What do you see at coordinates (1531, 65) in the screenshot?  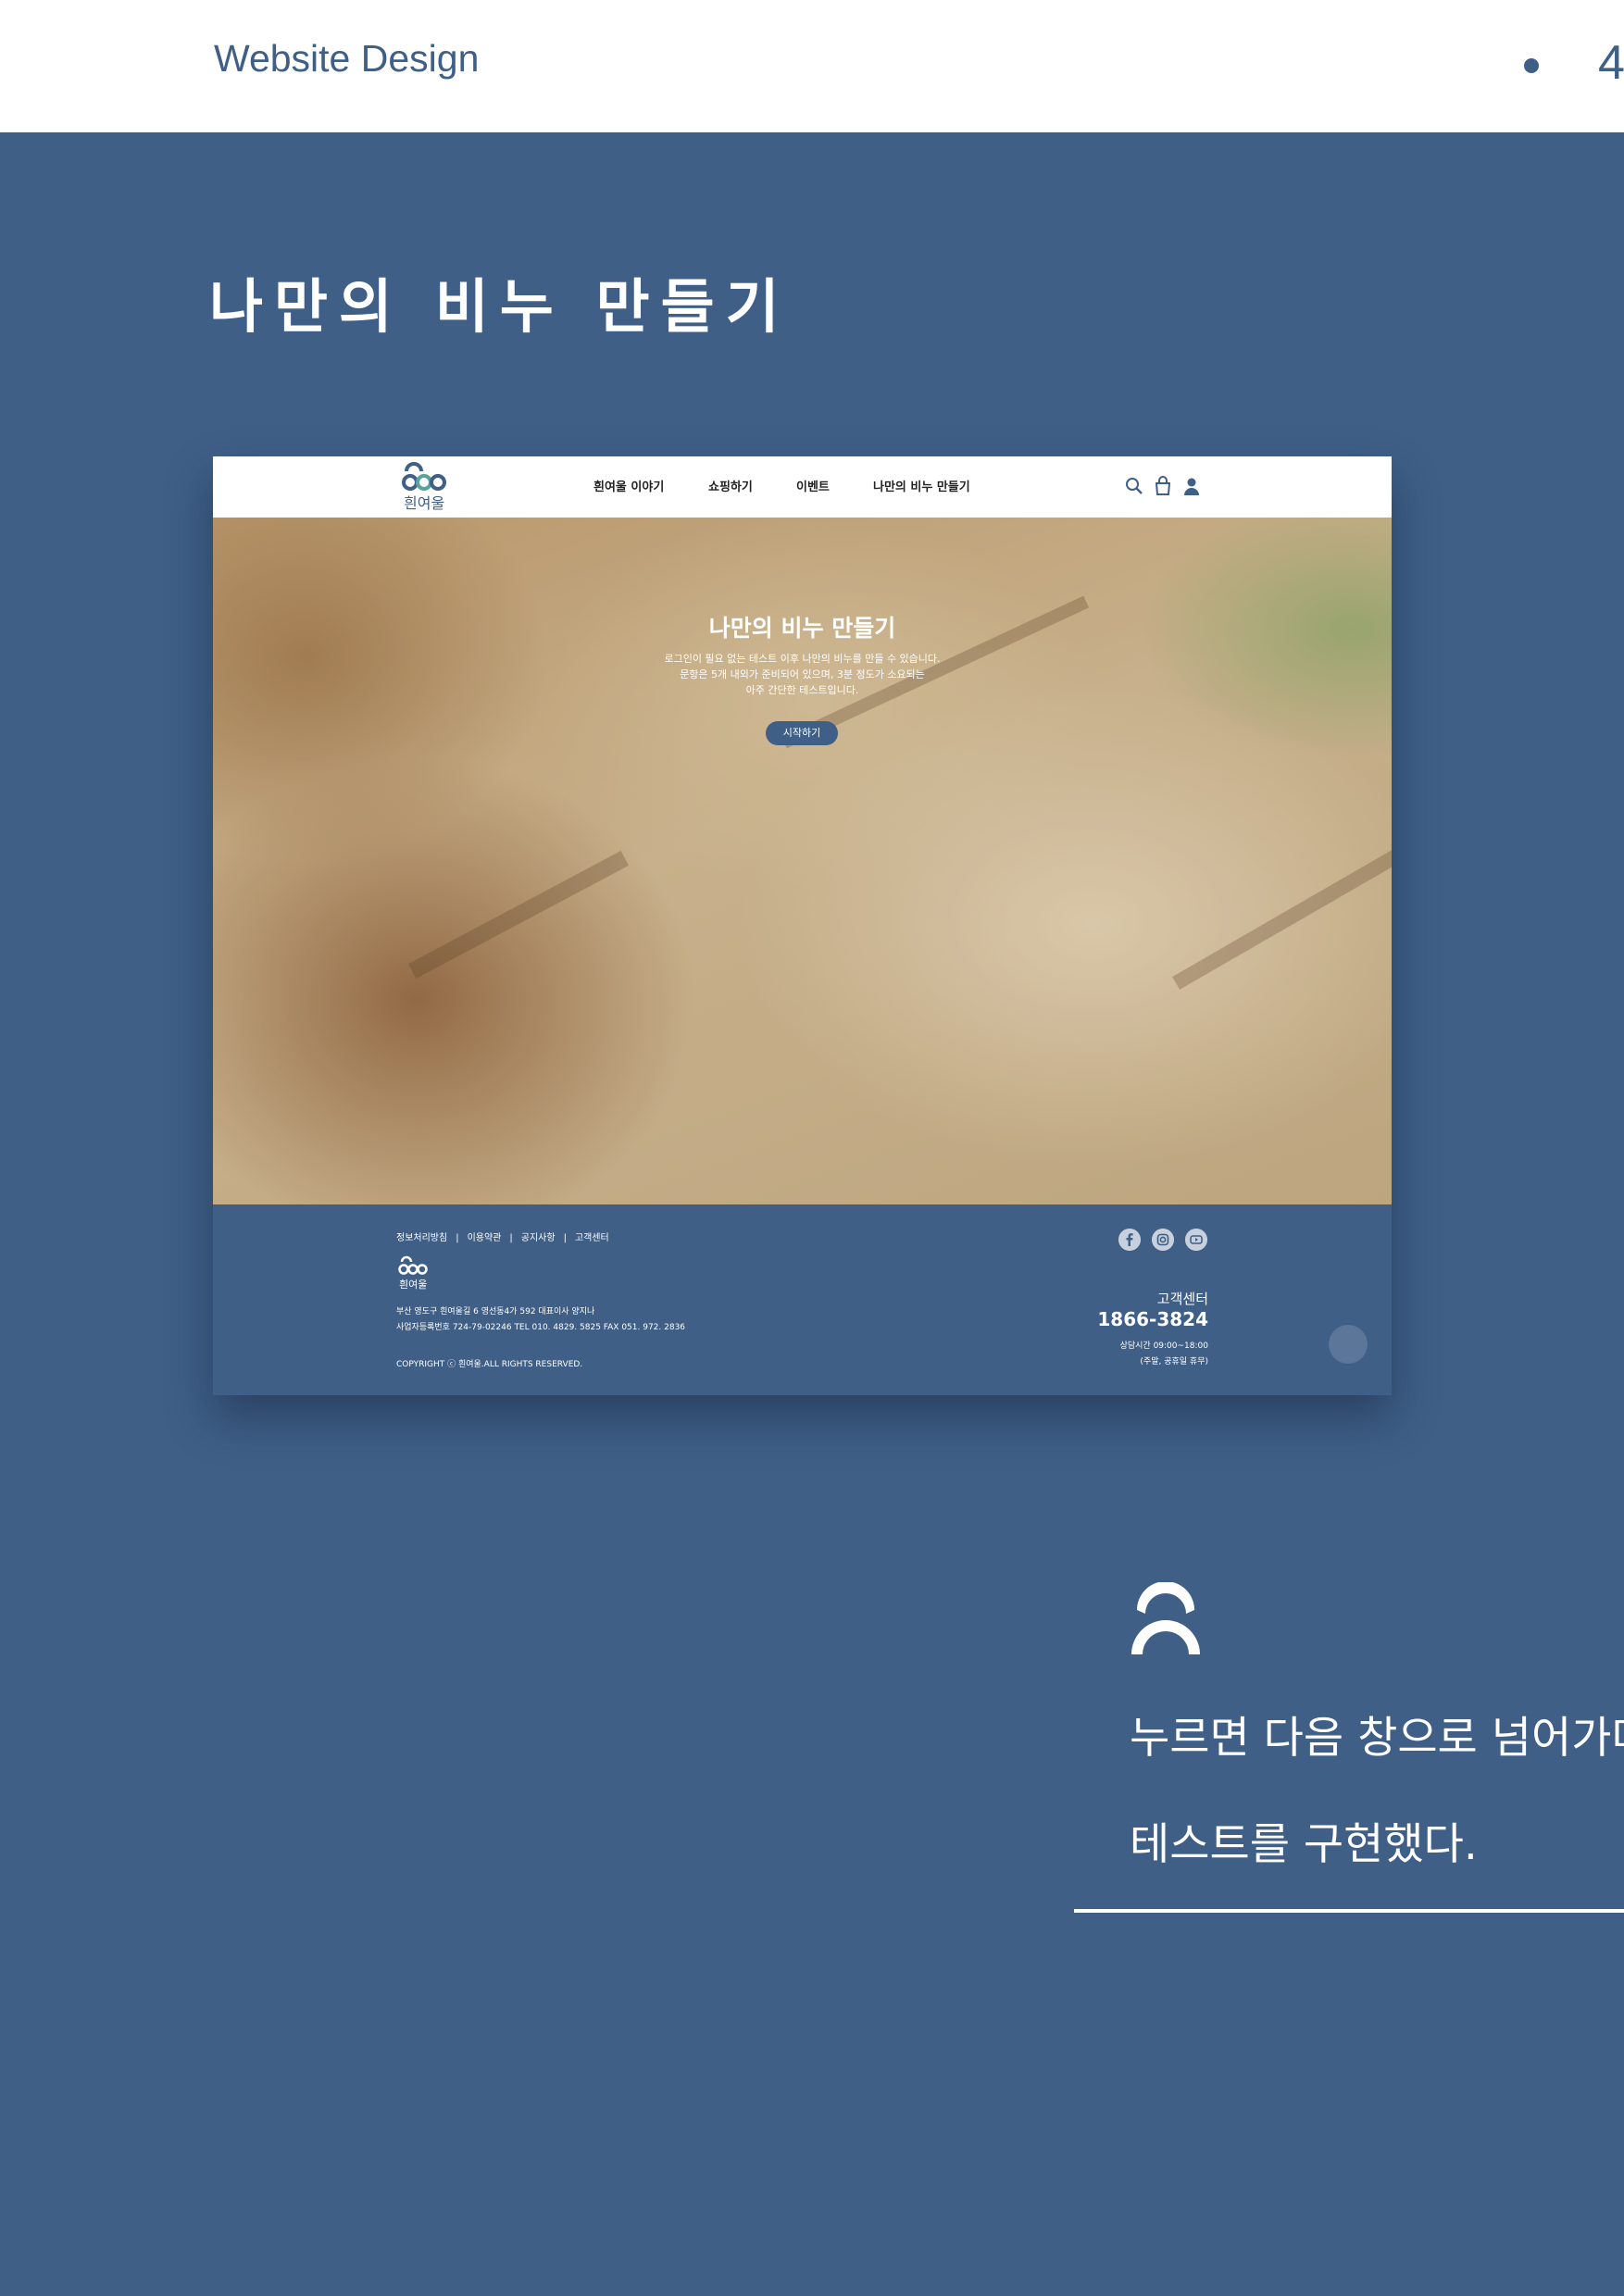 I see `header-bullet` at bounding box center [1531, 65].